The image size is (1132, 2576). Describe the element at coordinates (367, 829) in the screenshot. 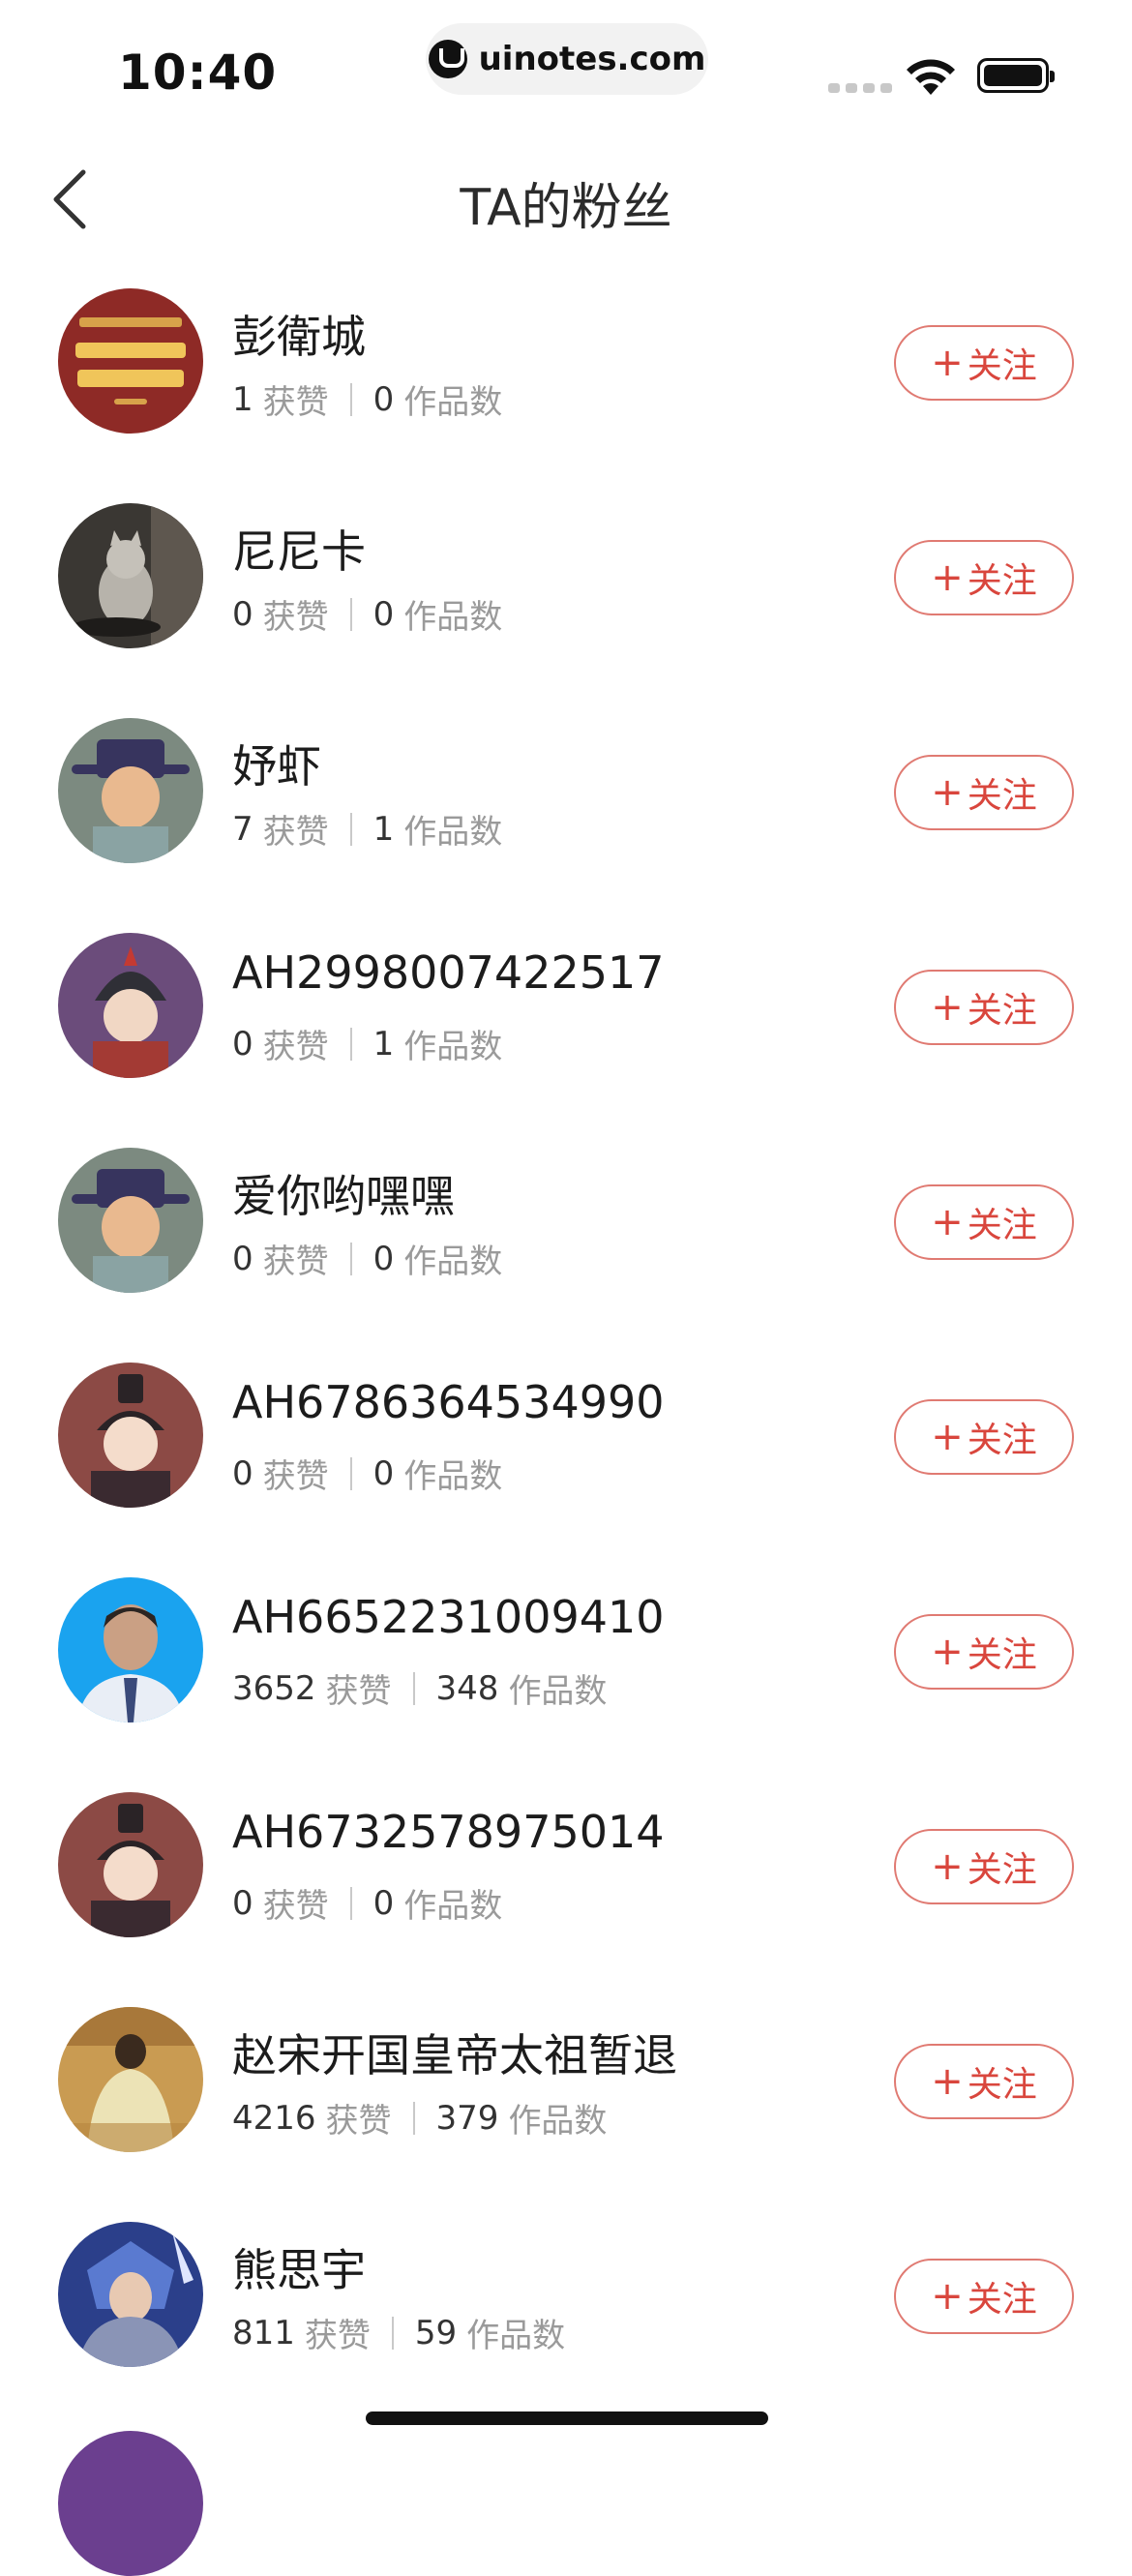

I see `fan-stats: 7 获赞 1 作品数` at that location.